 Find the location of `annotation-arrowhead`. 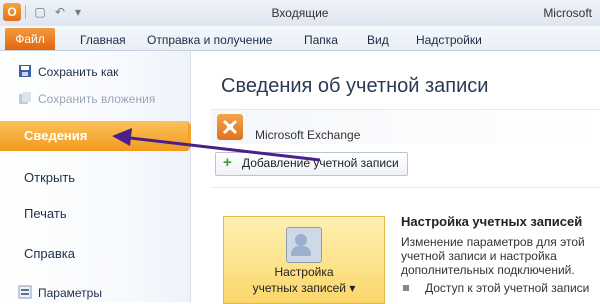

annotation-arrowhead is located at coordinates (122, 137).